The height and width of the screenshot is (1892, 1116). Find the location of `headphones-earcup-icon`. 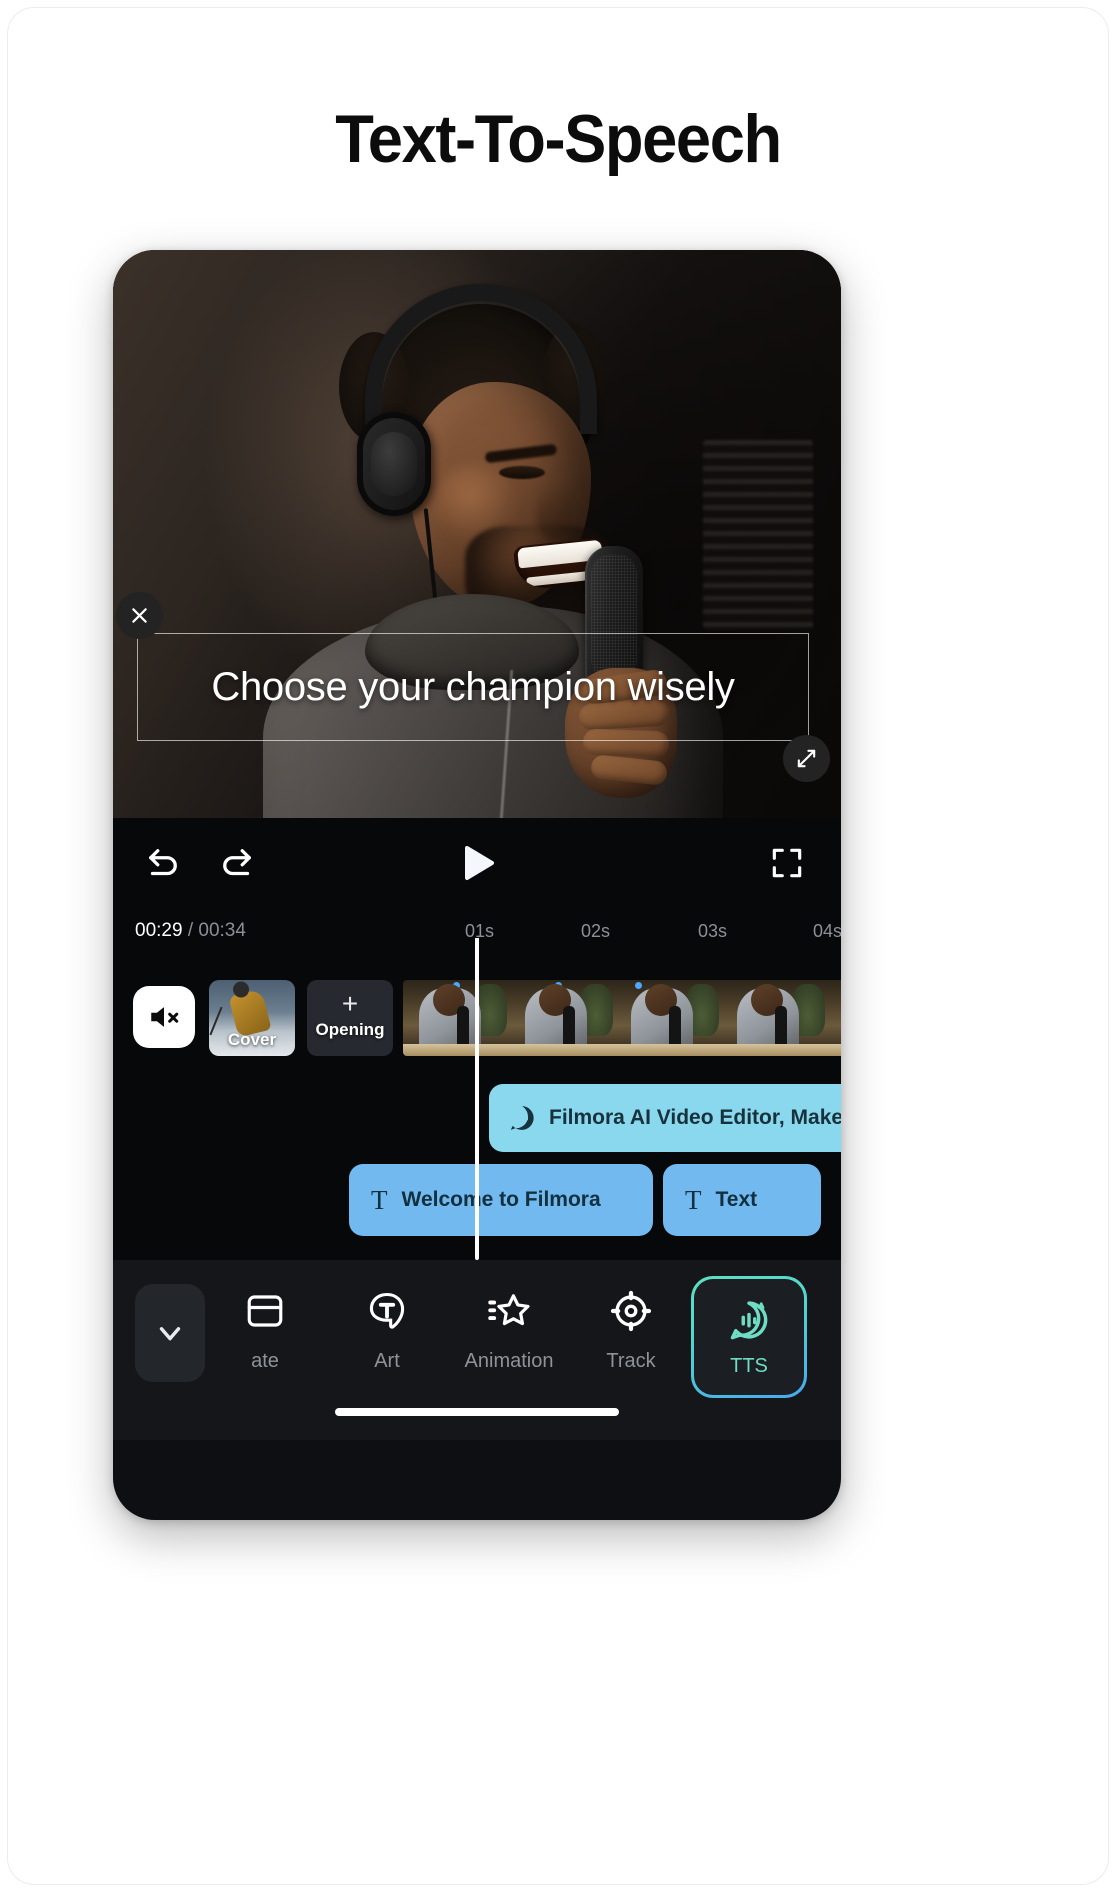

headphones-earcup-icon is located at coordinates (394, 464).